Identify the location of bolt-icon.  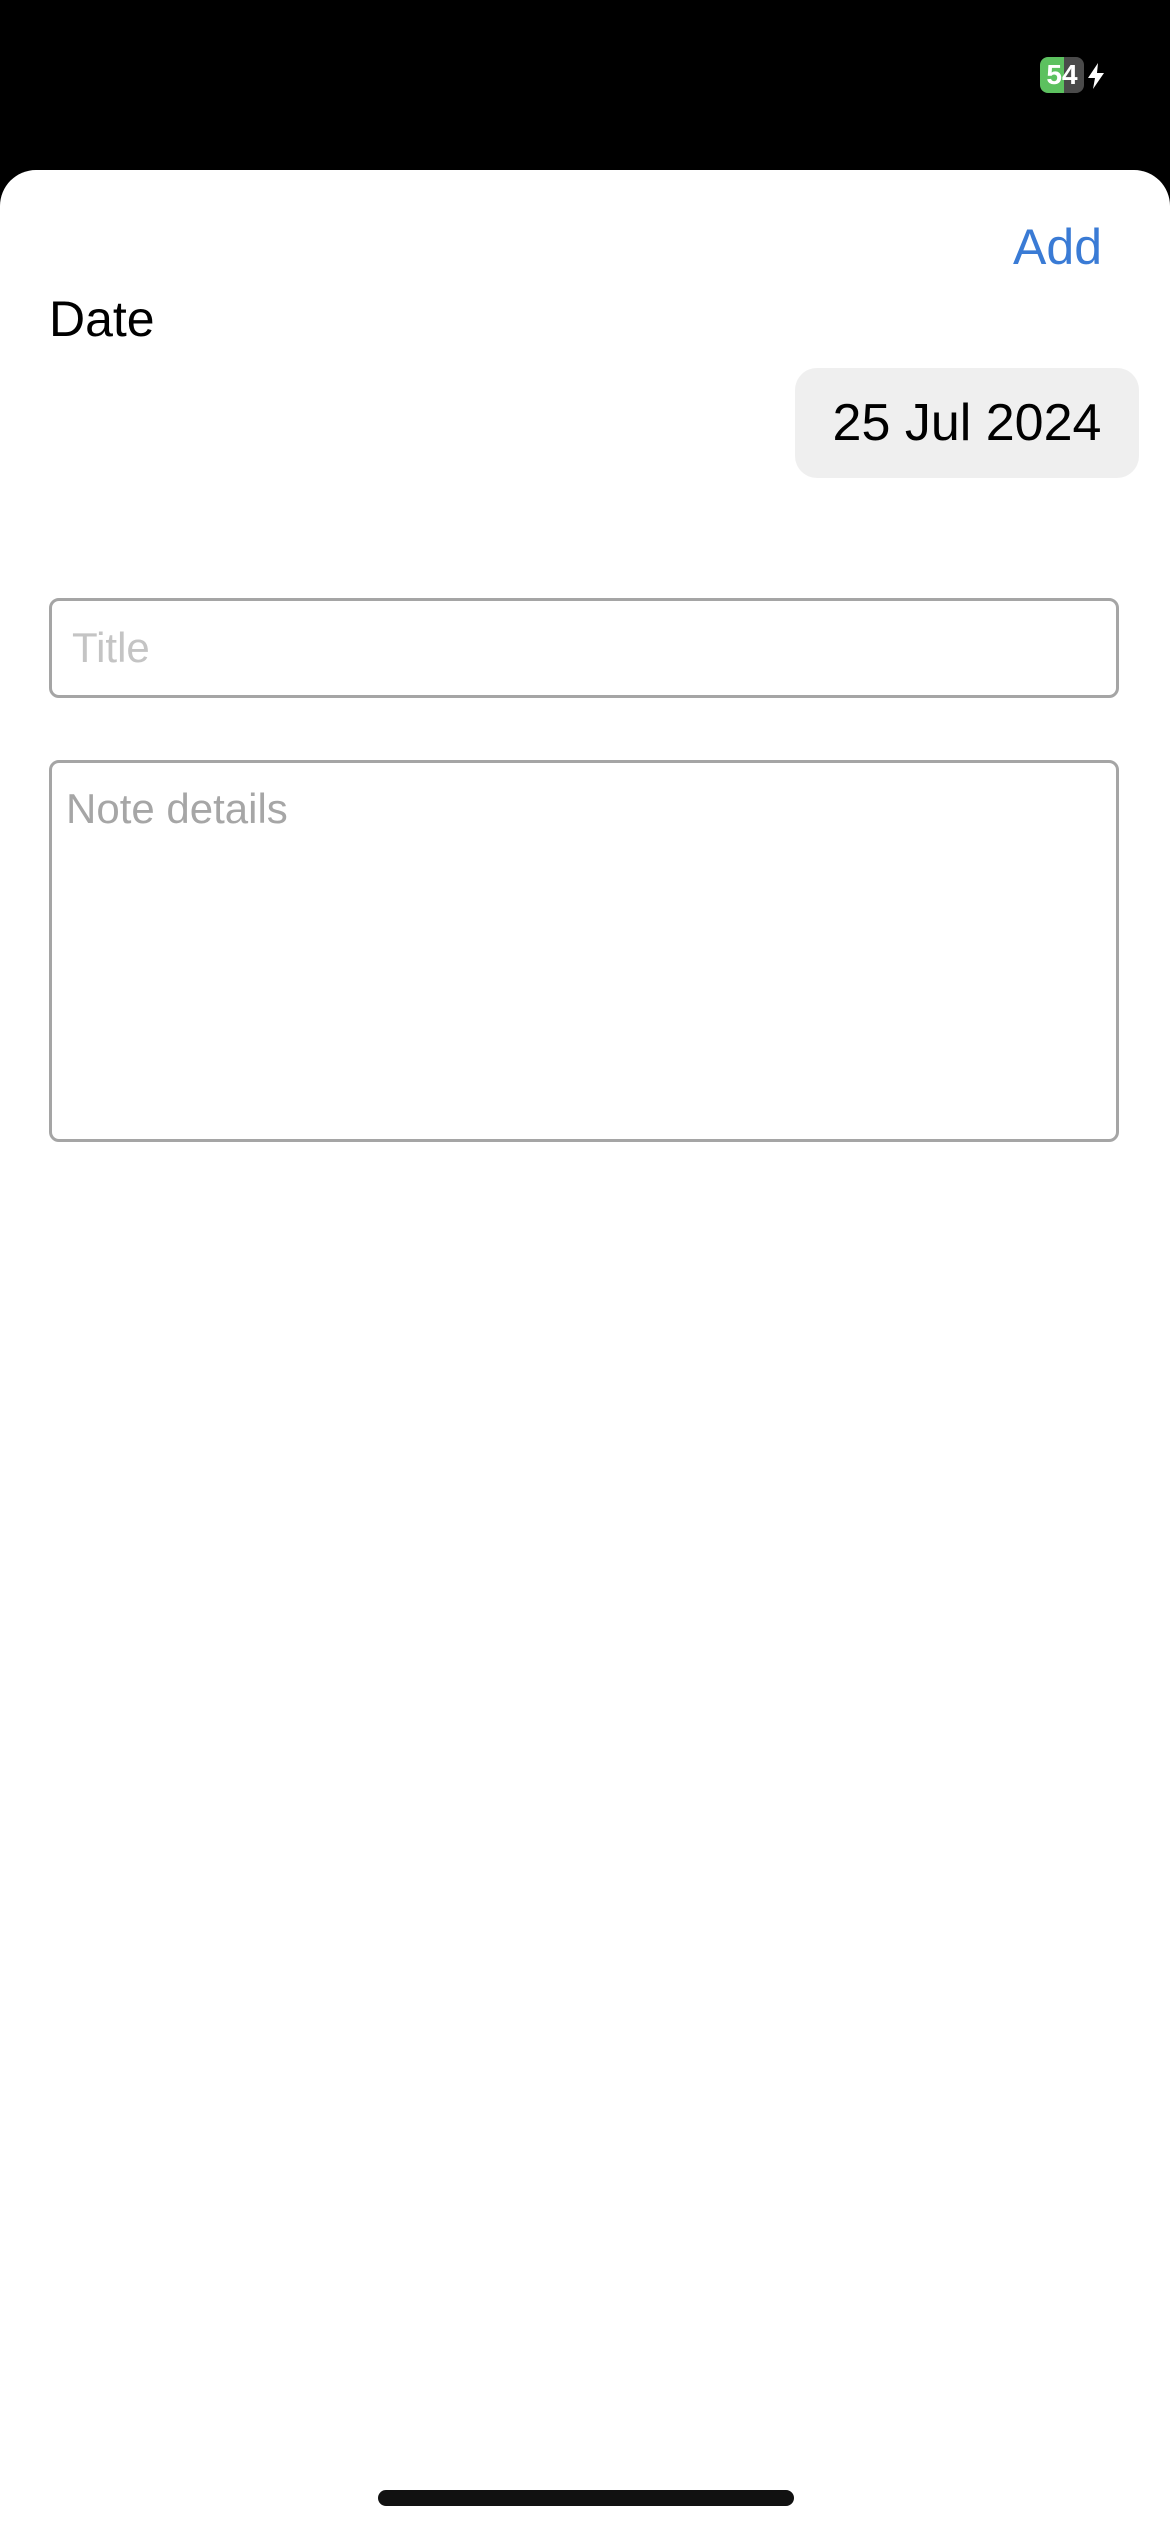
(1096, 76).